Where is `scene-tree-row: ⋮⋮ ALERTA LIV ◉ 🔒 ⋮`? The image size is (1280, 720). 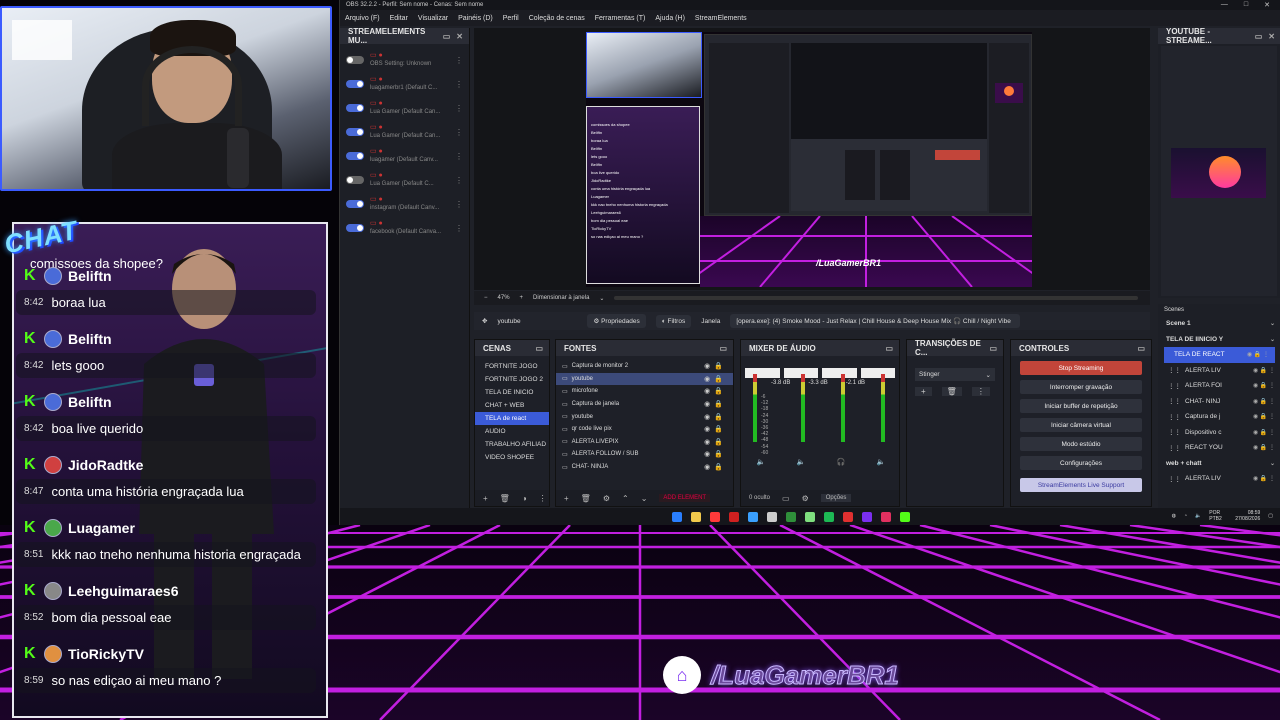
scene-tree-row: ⋮⋮ ALERTA LIV ◉ 🔒 ⋮ is located at coordinates (1219, 479).